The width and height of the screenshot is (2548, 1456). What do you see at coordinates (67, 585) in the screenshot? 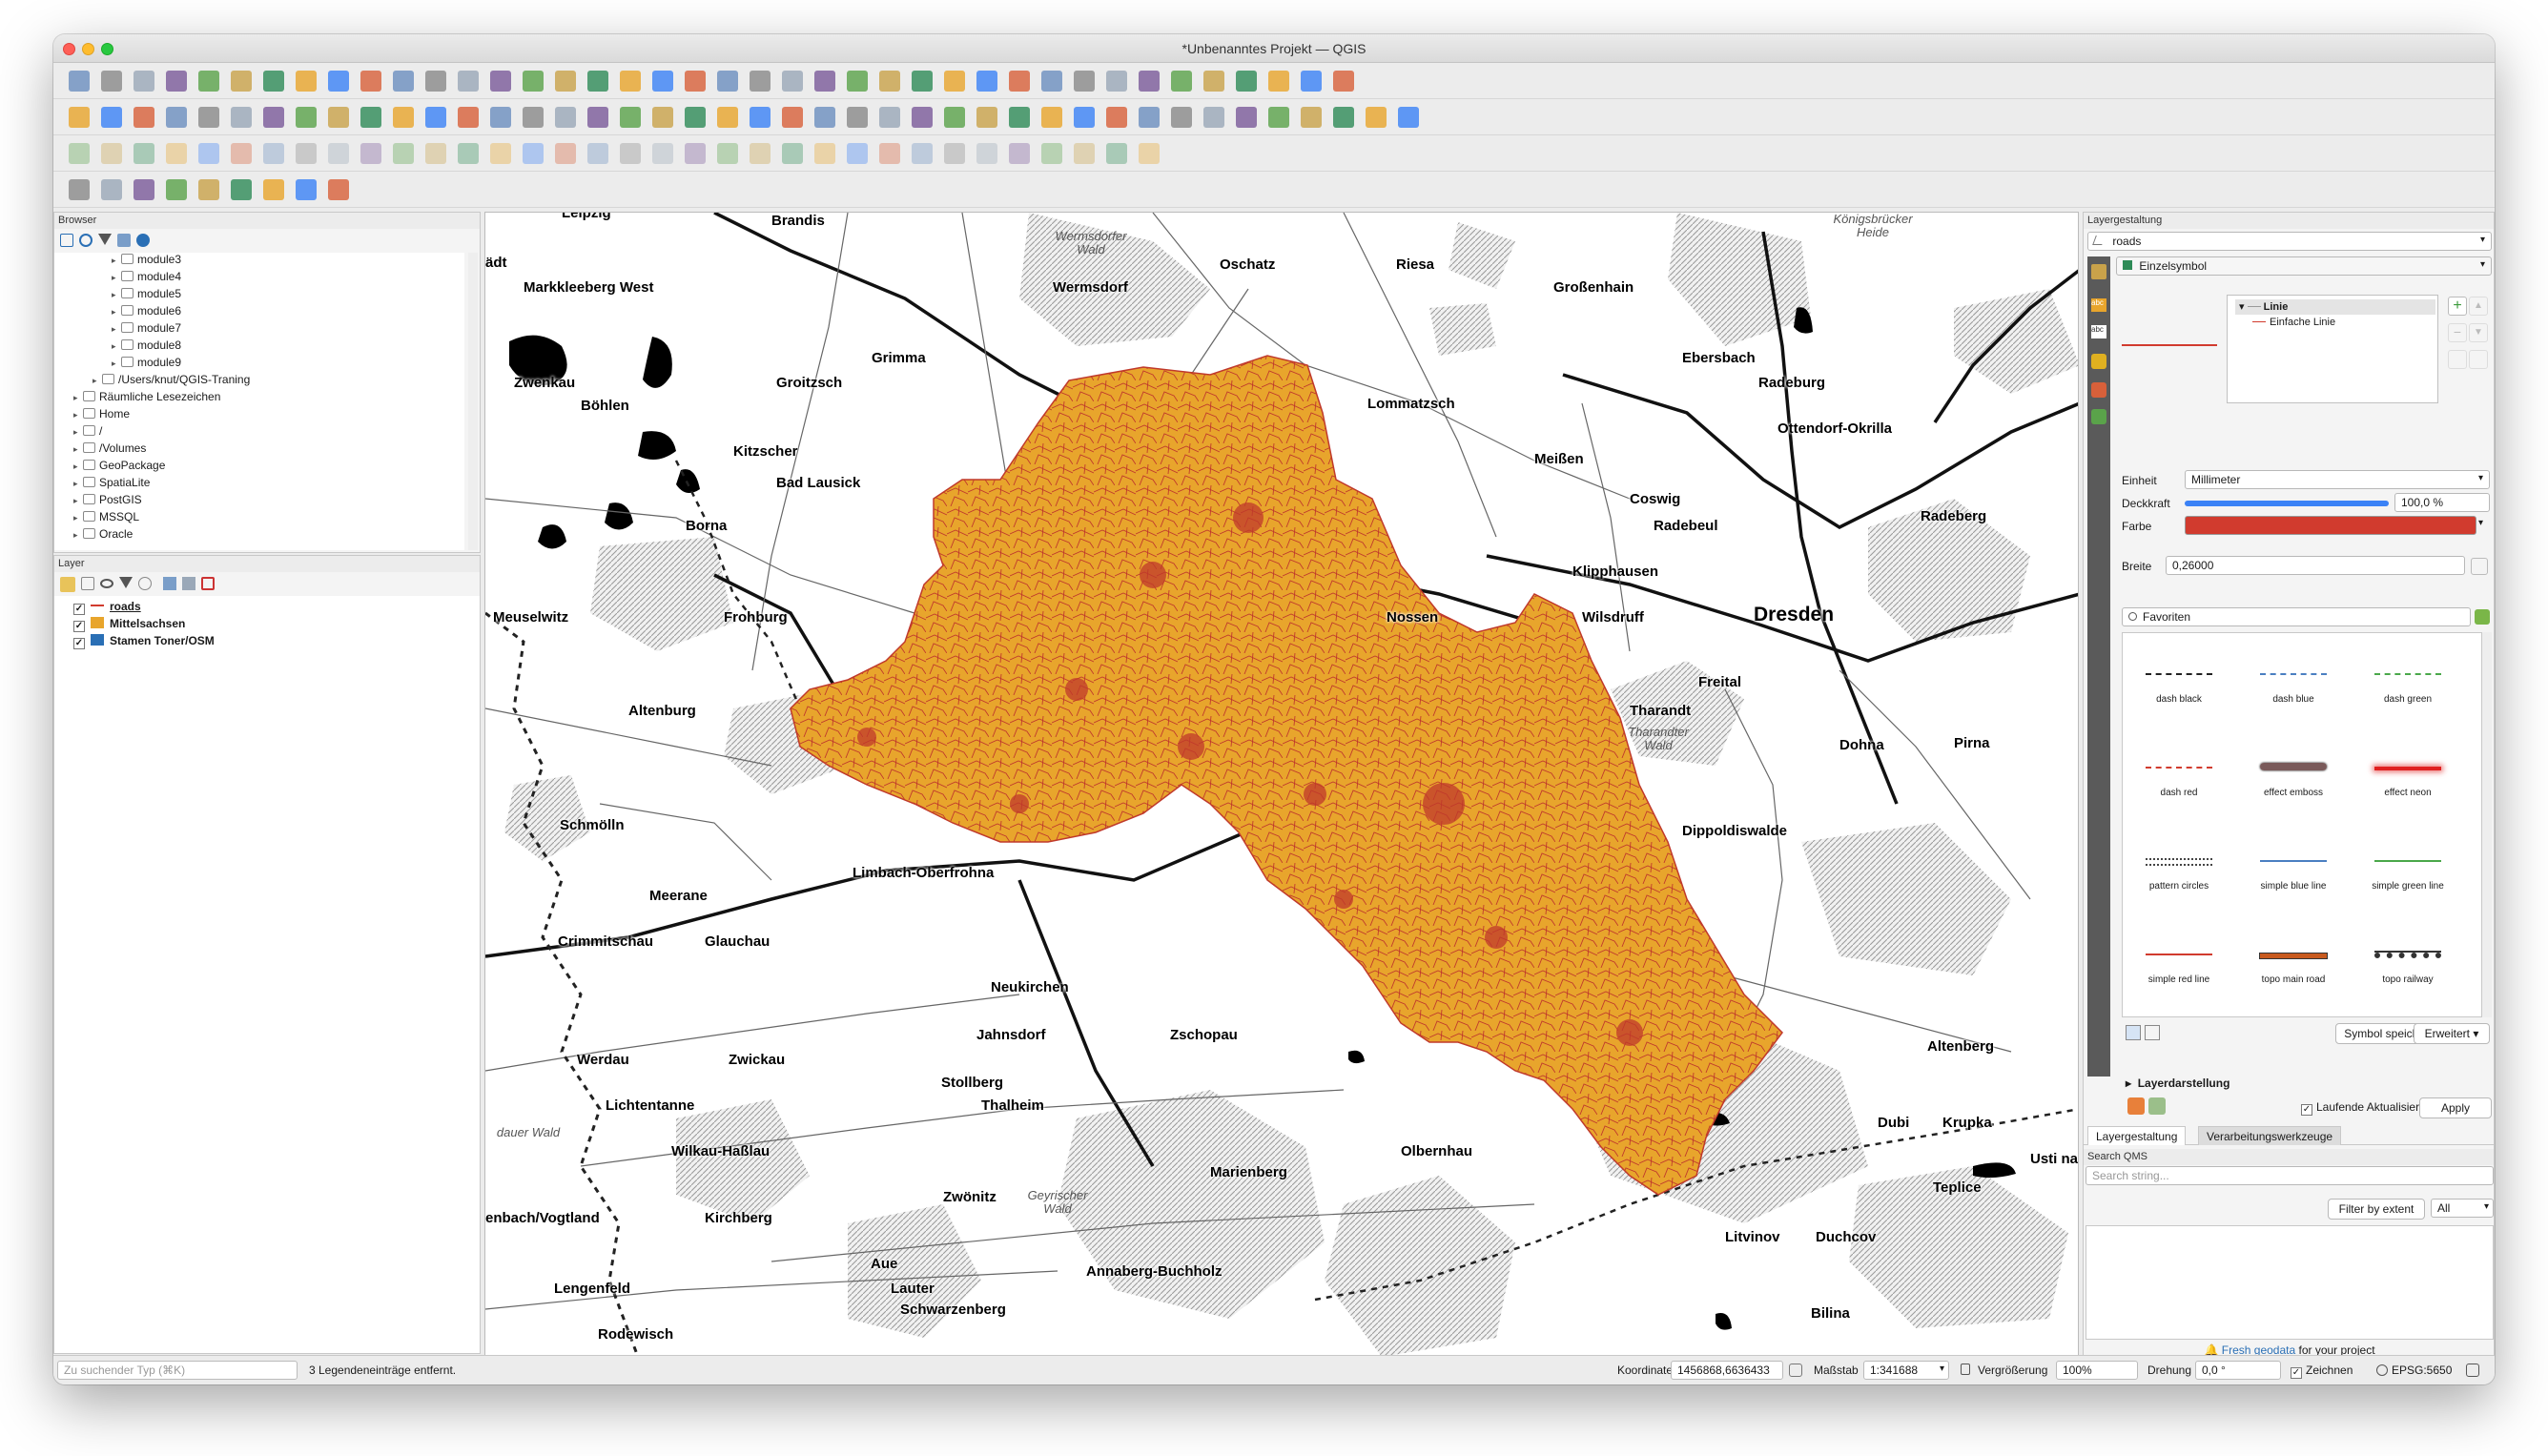
I see `open-style-icon` at bounding box center [67, 585].